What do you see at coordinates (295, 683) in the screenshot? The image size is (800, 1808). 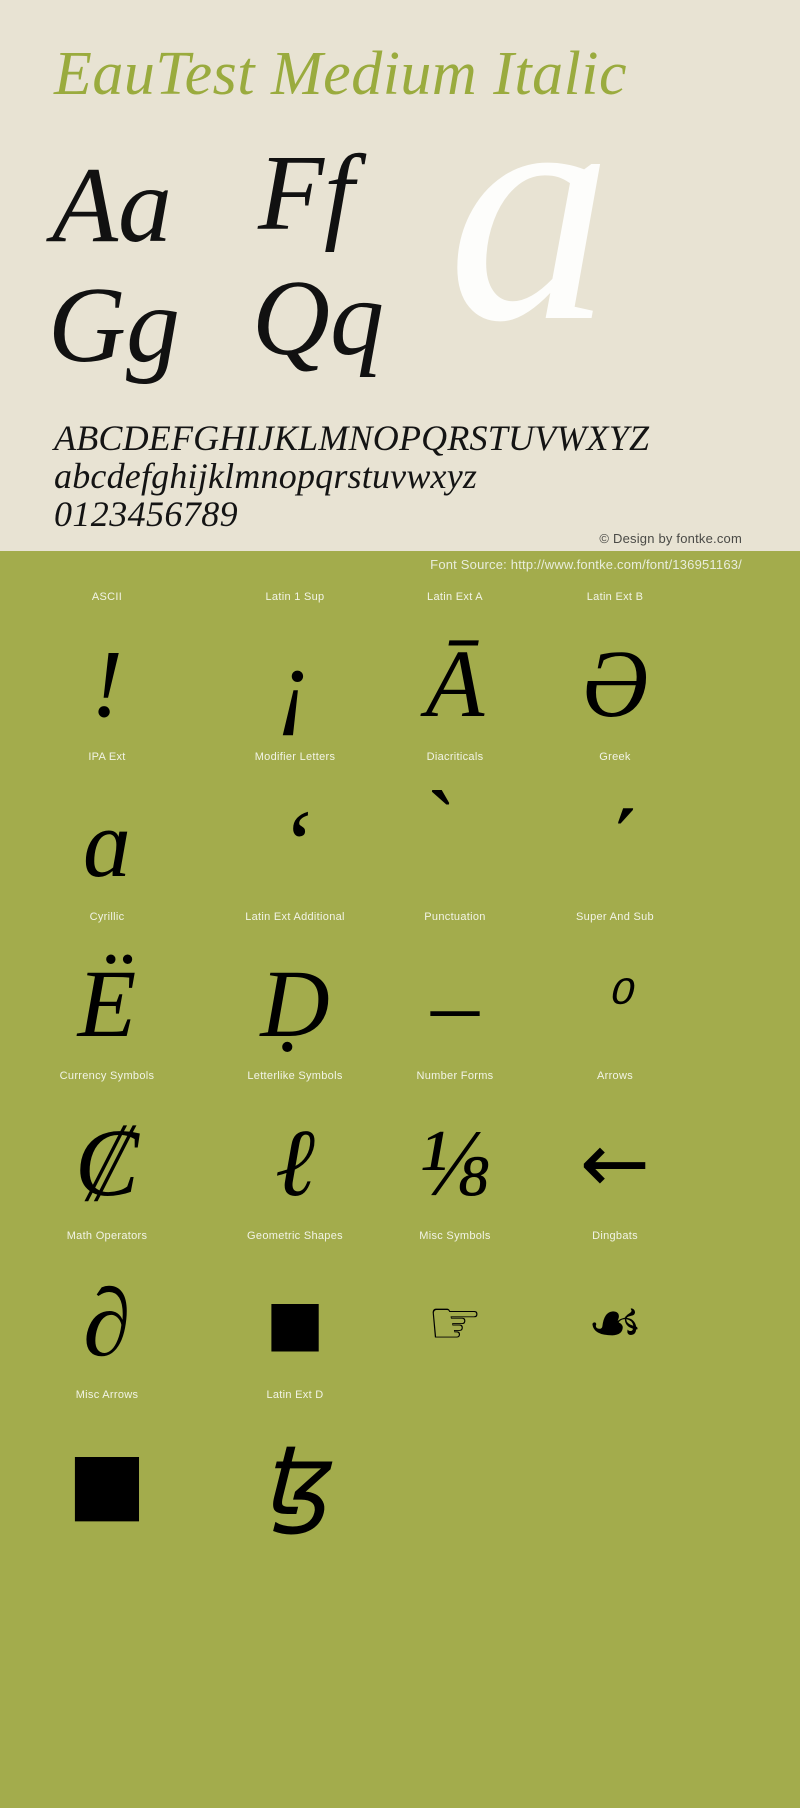 I see `unicode-sample-glyph: ¡` at bounding box center [295, 683].